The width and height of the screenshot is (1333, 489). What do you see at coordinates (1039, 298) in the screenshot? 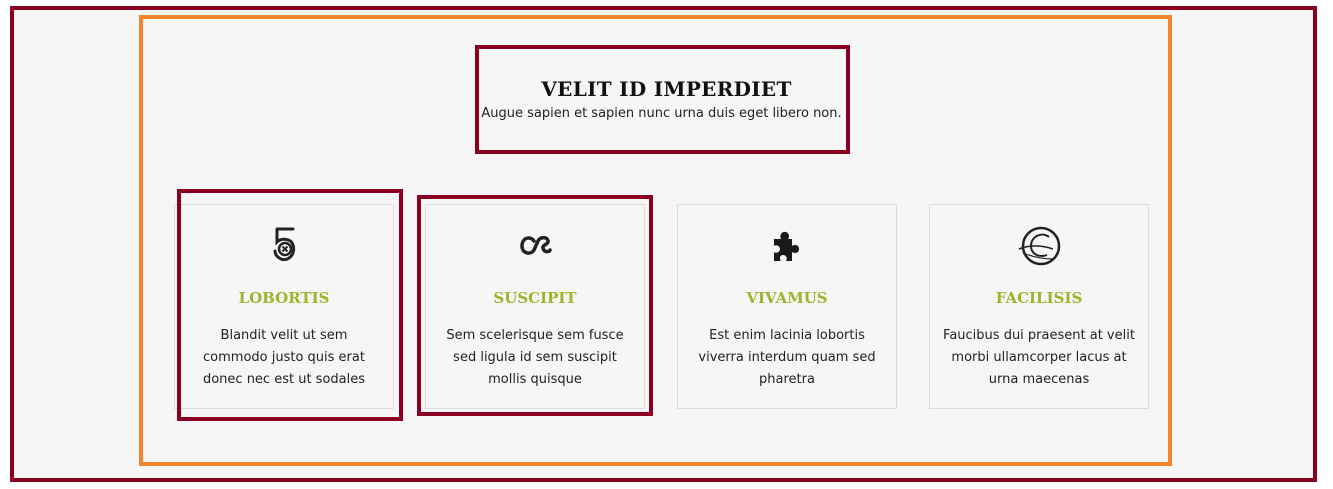
I see `card-title: FACILISIS` at bounding box center [1039, 298].